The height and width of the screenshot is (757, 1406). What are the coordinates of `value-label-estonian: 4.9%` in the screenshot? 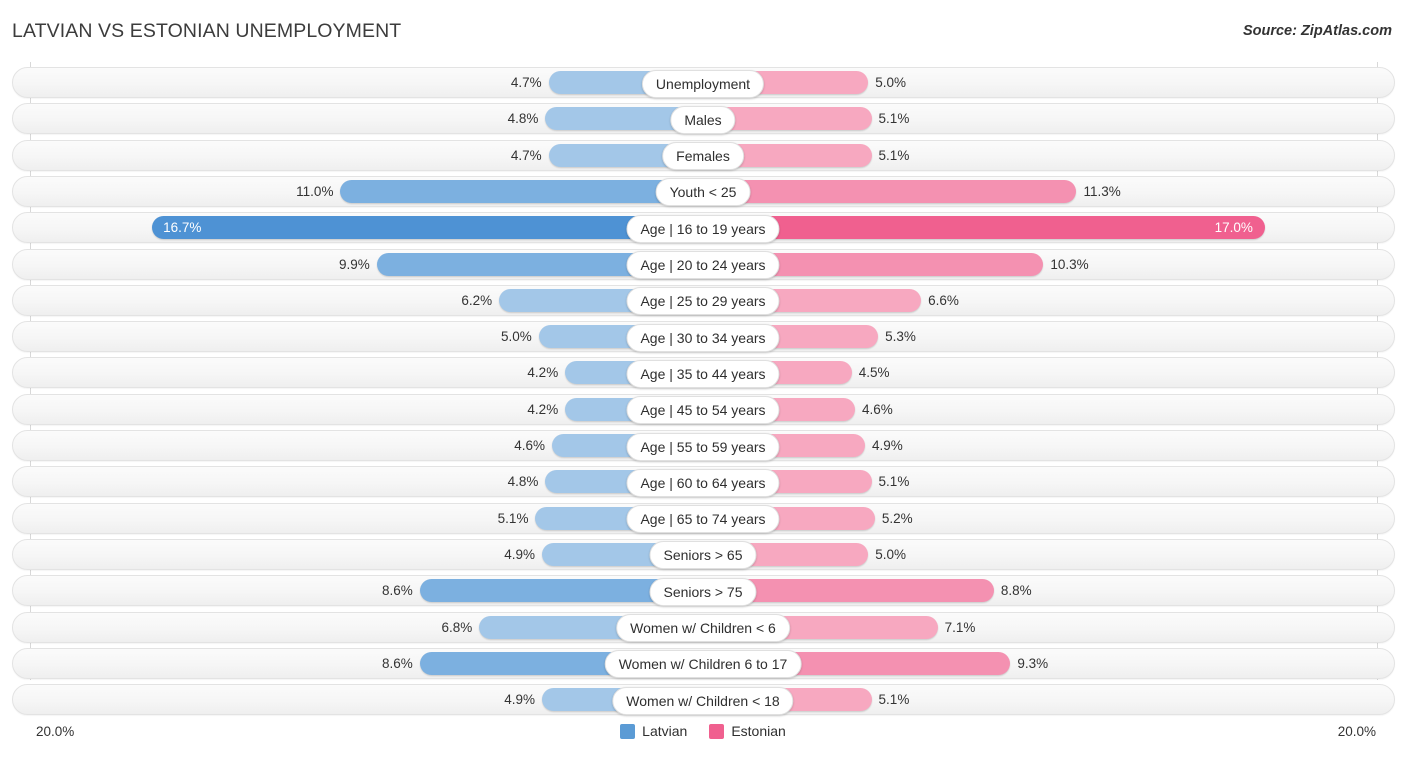 It's located at (887, 445).